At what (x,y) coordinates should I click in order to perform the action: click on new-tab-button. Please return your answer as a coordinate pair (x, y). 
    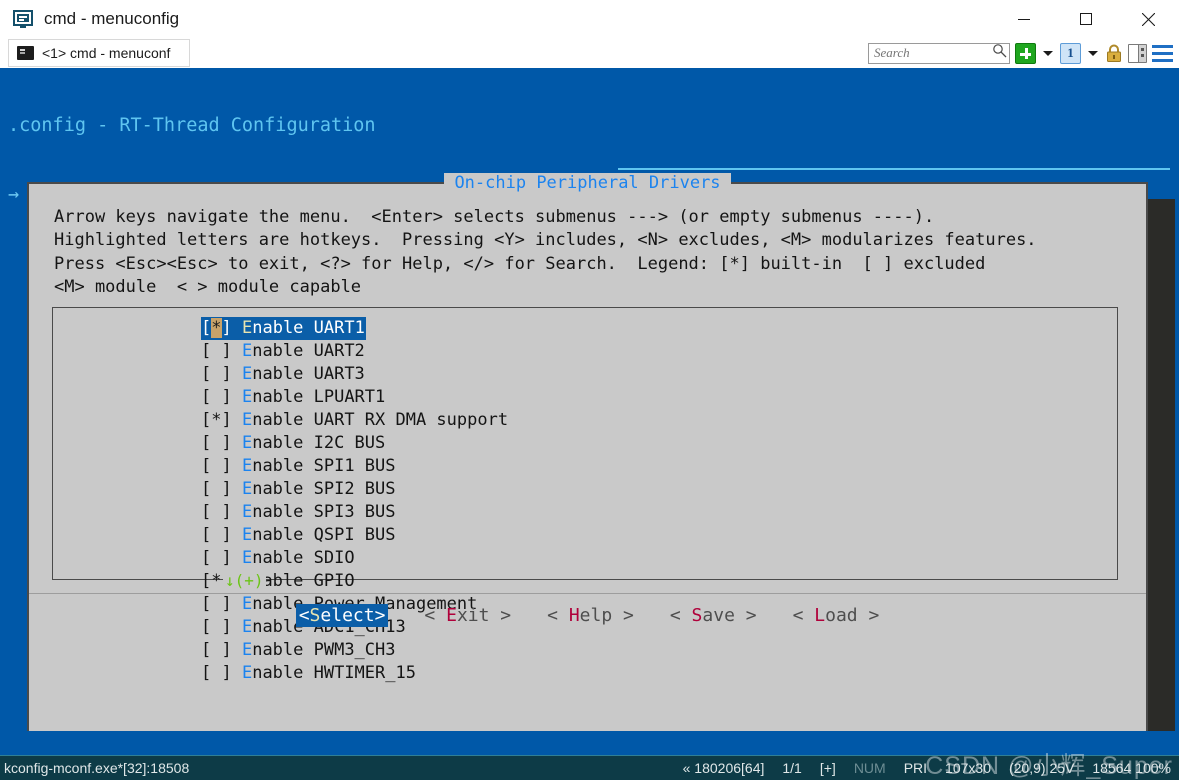
    Looking at the image, I should click on (1025, 53).